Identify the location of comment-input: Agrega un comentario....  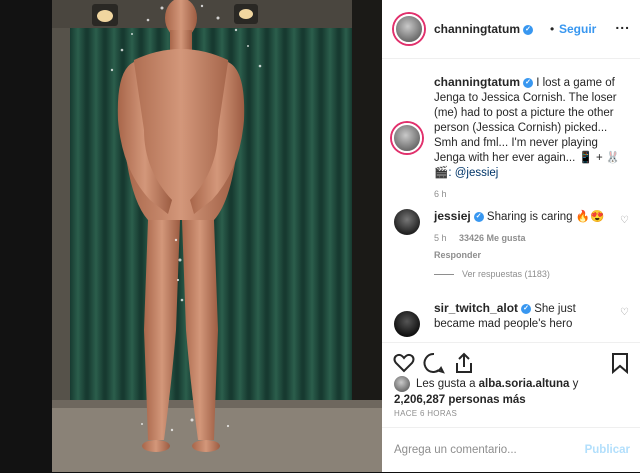
(455, 450).